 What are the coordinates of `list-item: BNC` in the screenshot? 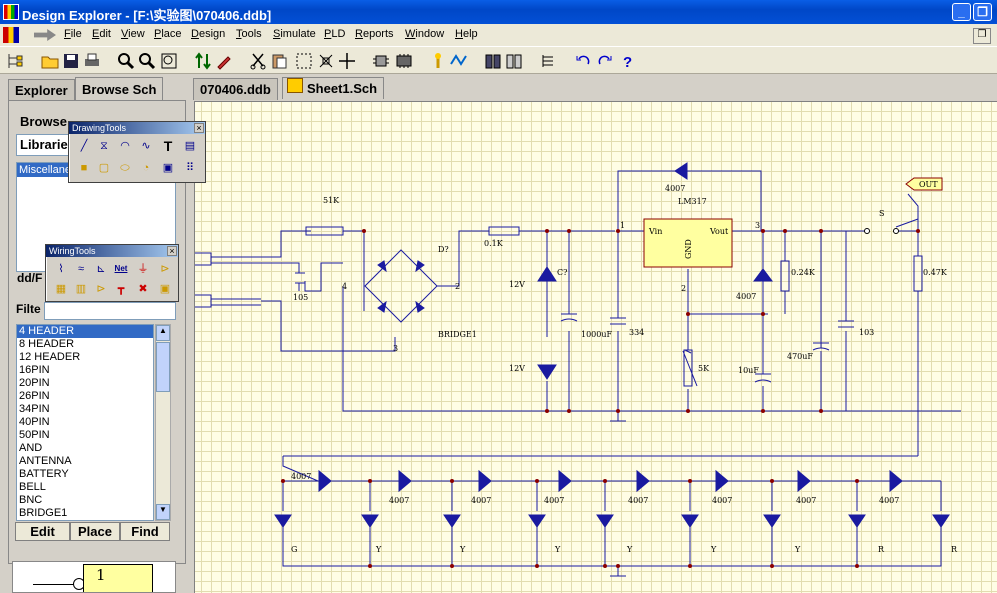 It's located at (85, 500).